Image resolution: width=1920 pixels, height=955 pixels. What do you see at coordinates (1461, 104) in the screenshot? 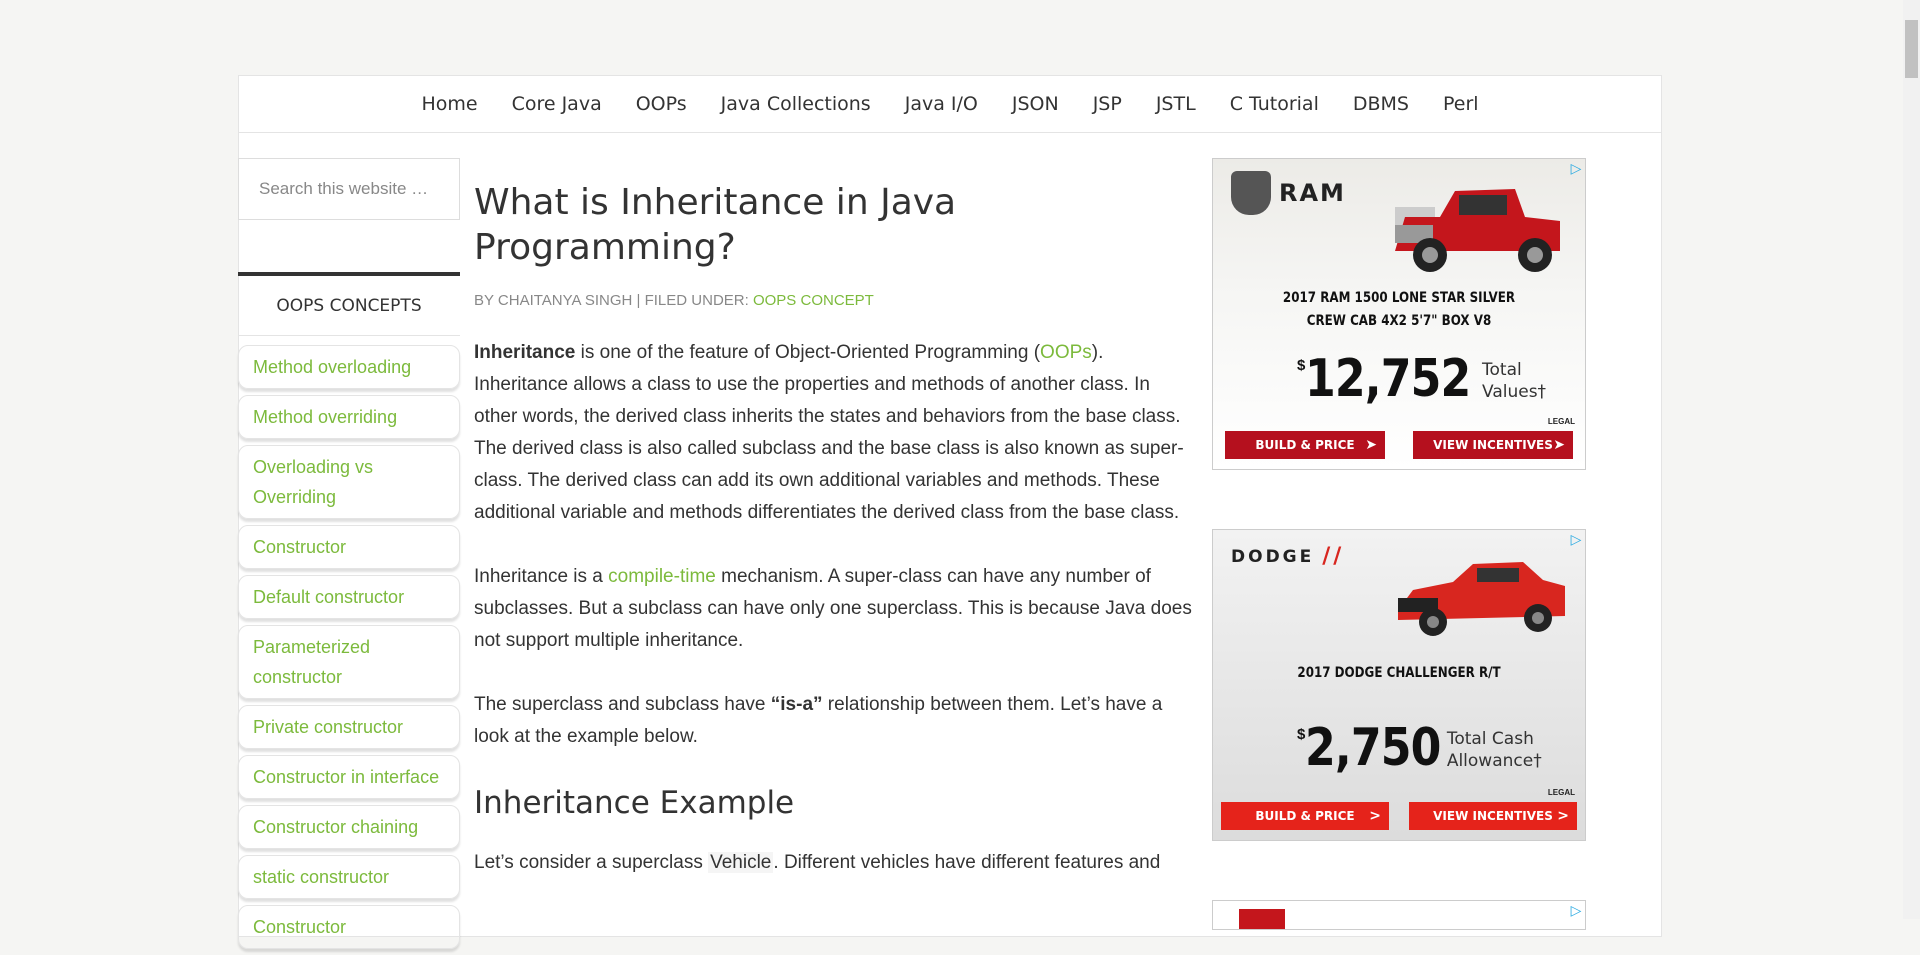
I see `nav-item-perl: Perl` at bounding box center [1461, 104].